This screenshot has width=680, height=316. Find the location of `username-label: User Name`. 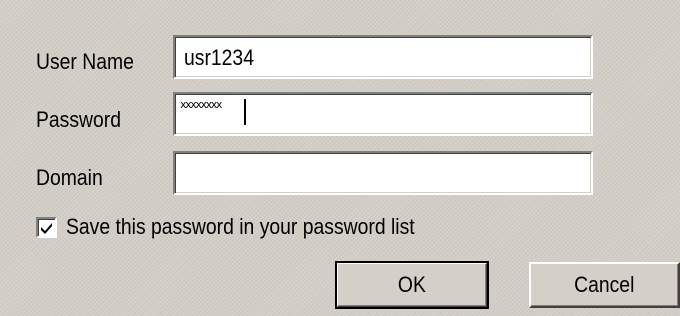

username-label: User Name is located at coordinates (85, 61).